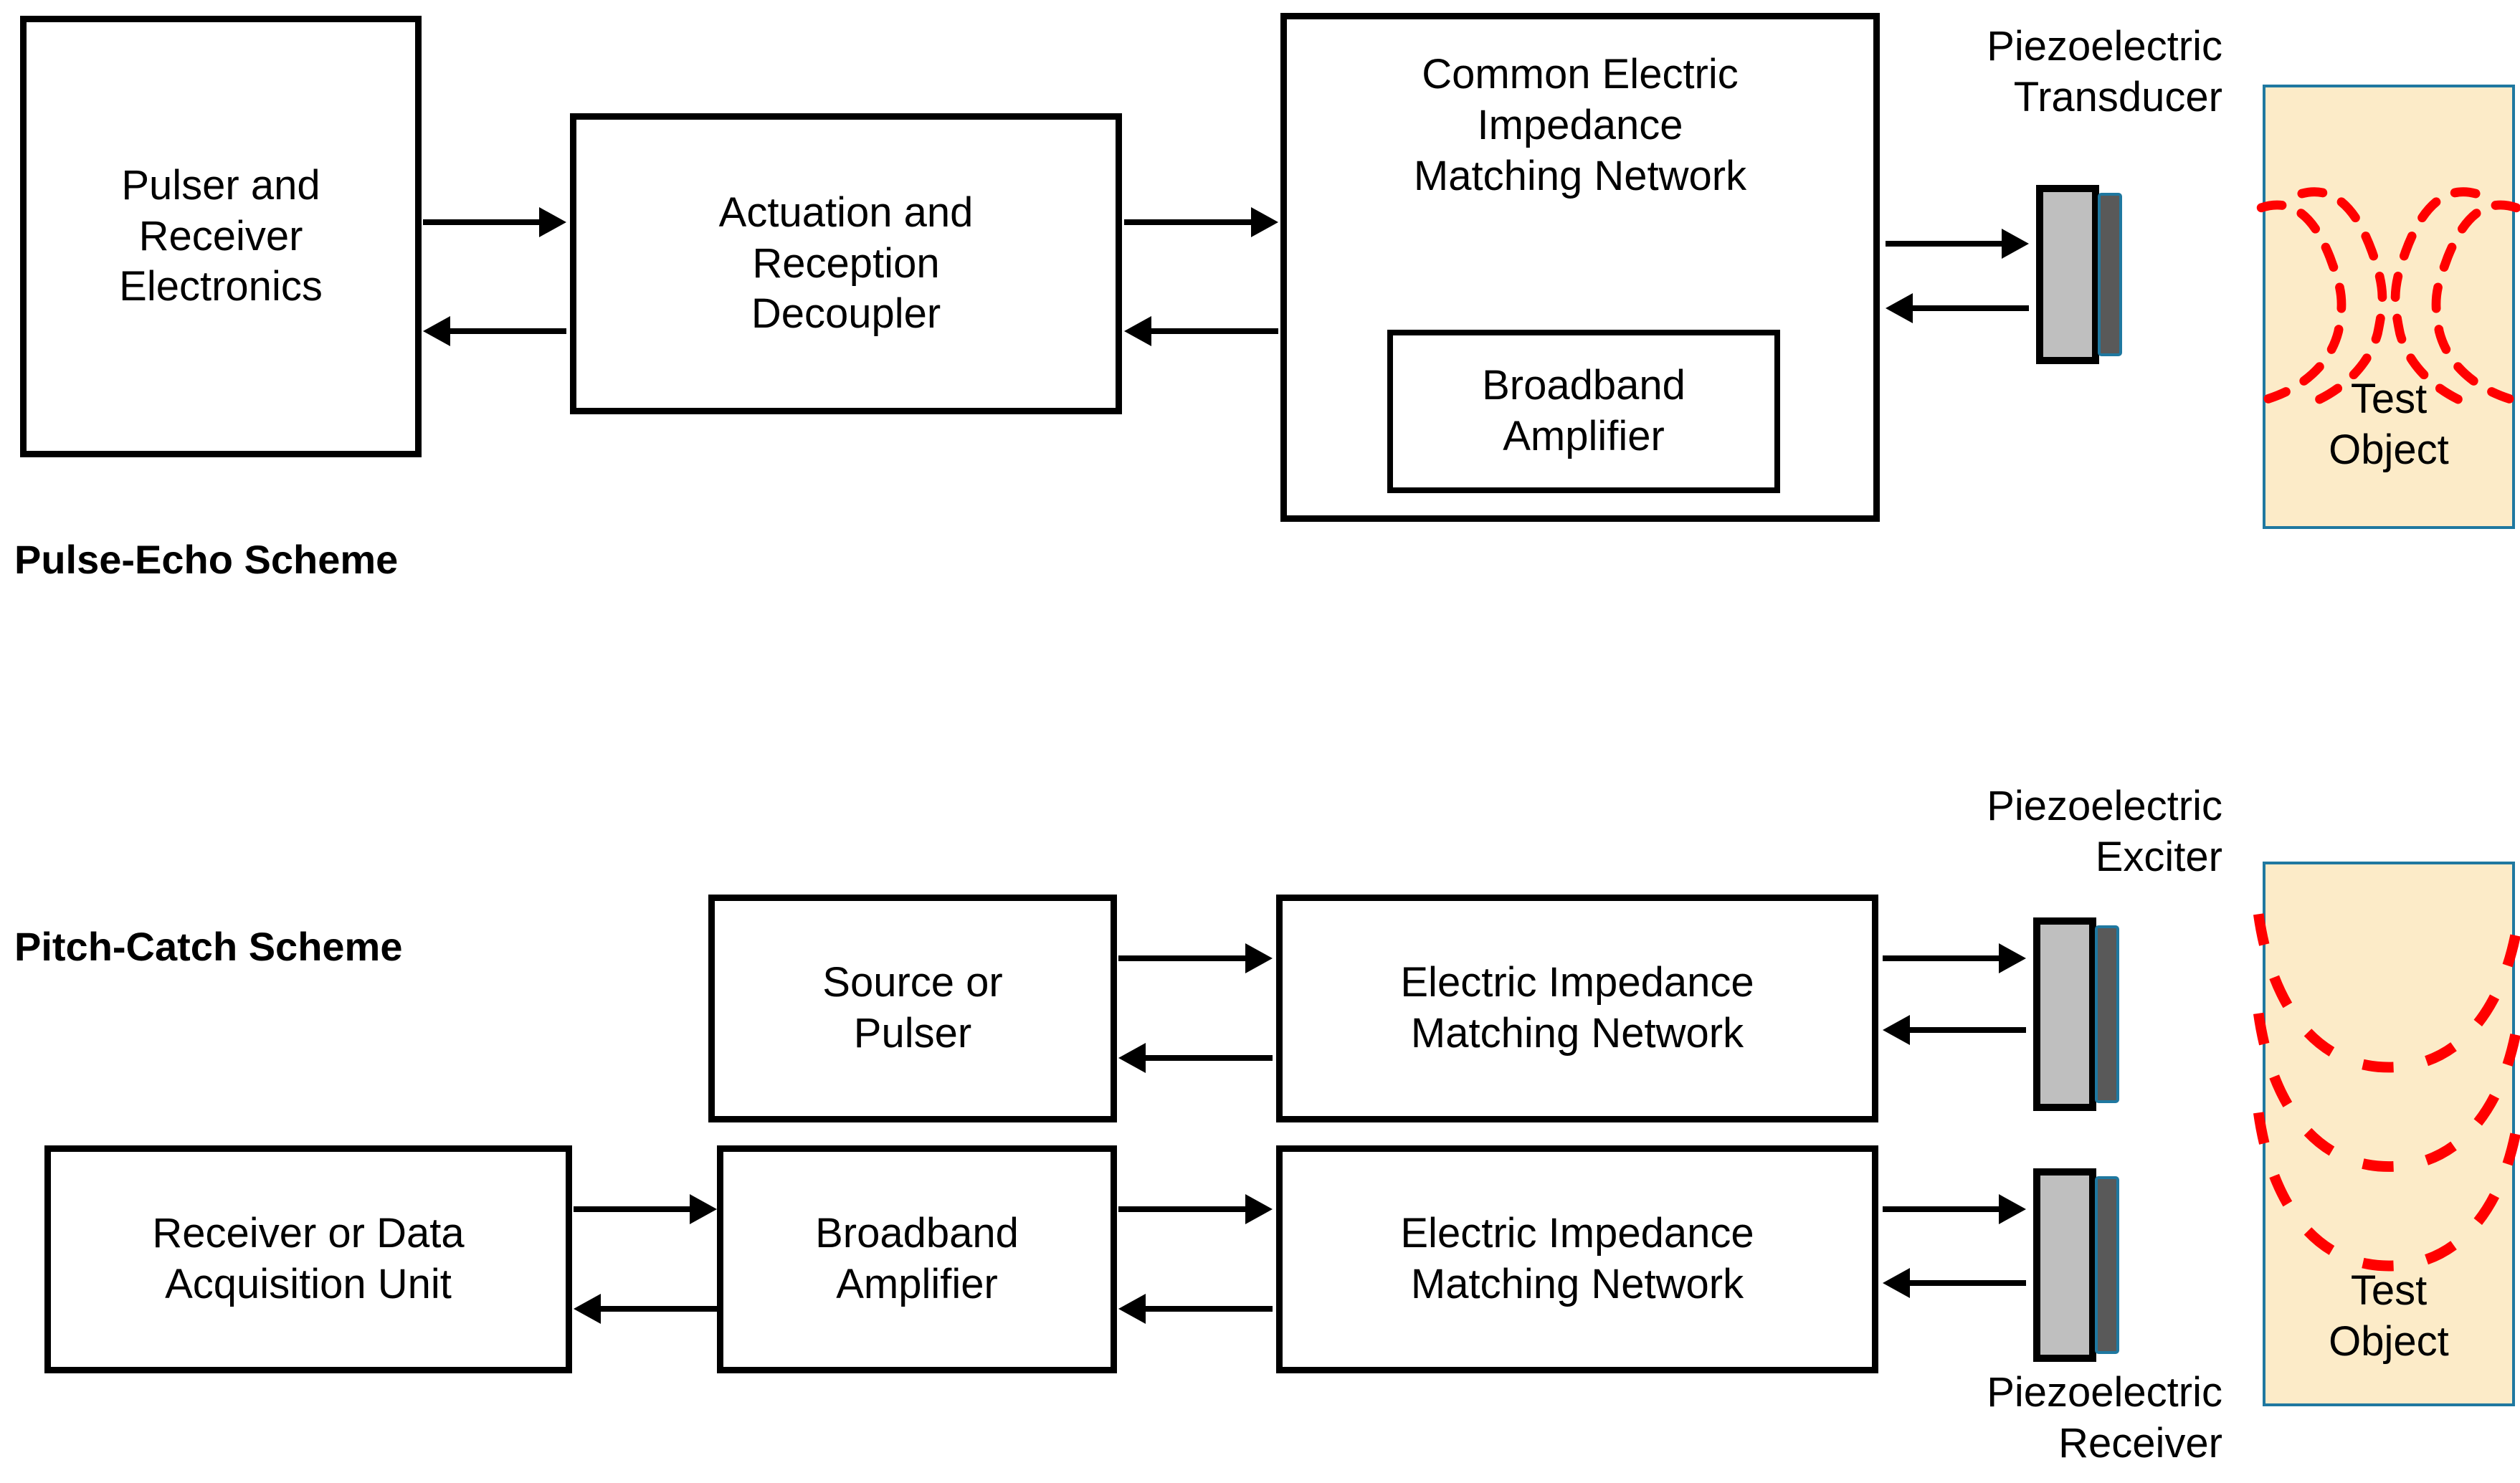 The image size is (2520, 1483). What do you see at coordinates (2104, 1418) in the screenshot?
I see `label-piezoelectric-receiver: Piezoelectric Receiver` at bounding box center [2104, 1418].